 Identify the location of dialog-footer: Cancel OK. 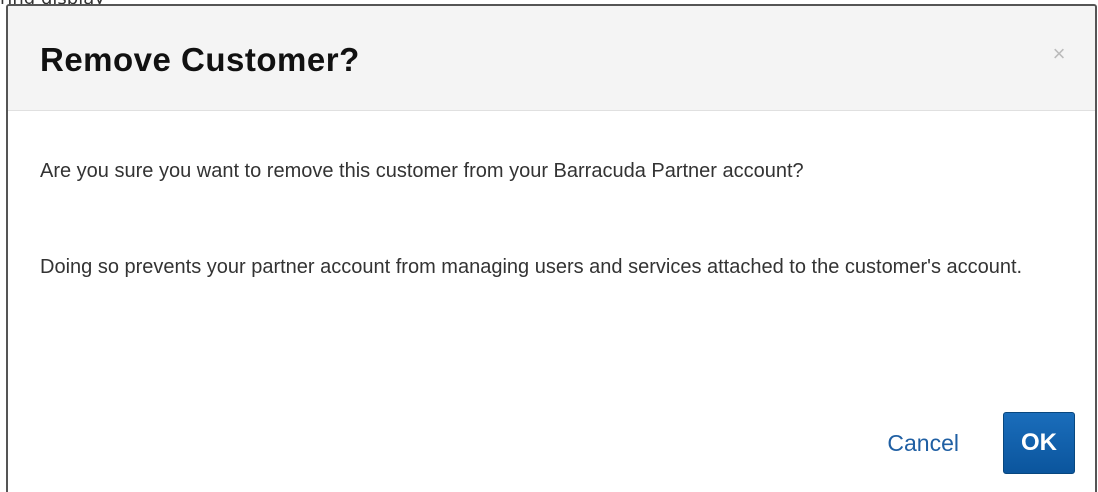
(981, 443).